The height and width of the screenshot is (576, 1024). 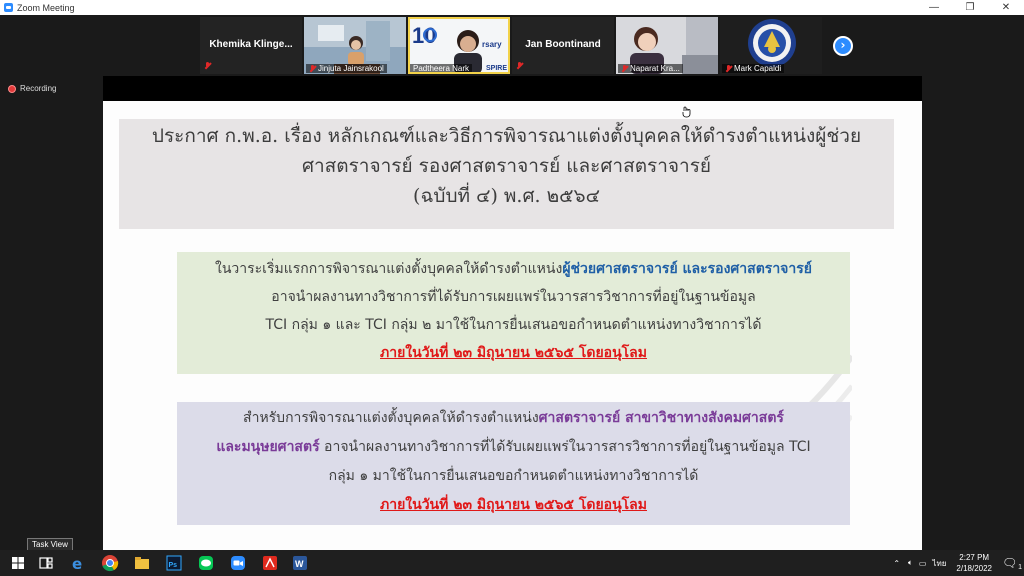 I want to click on participant-name: Jinjuta Jainsrakool, so click(x=351, y=68).